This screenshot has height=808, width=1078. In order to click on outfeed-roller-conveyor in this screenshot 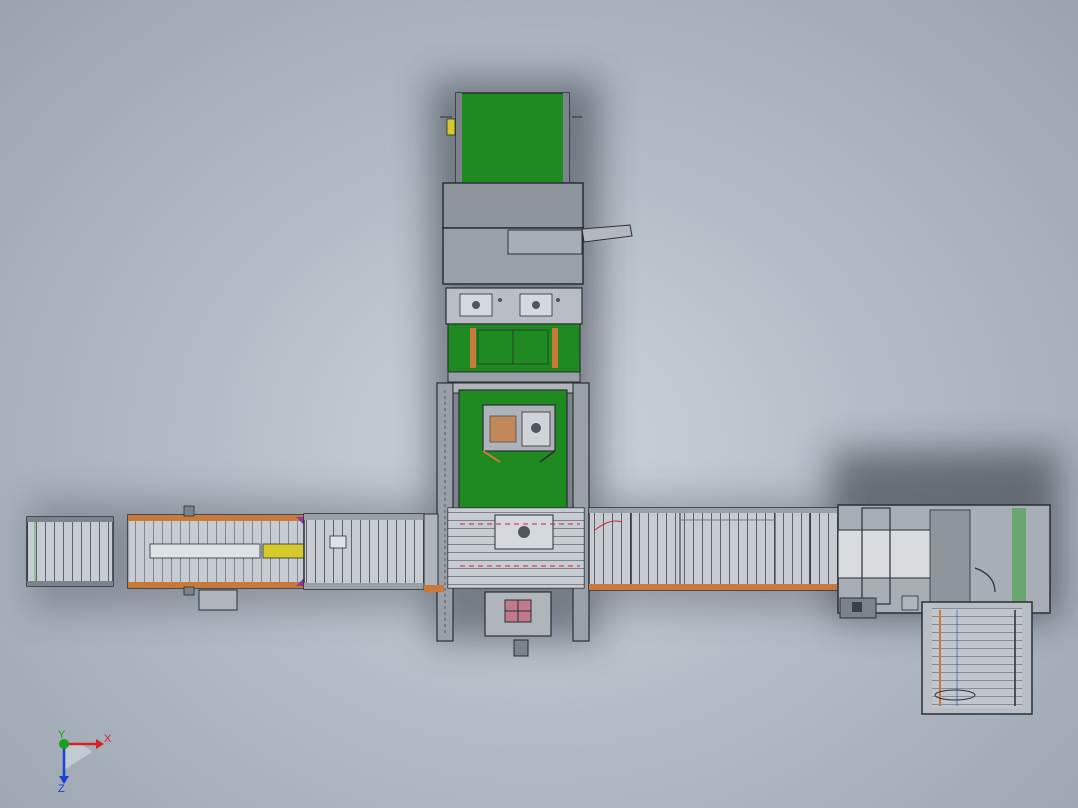, I will do `click(714, 549)`.